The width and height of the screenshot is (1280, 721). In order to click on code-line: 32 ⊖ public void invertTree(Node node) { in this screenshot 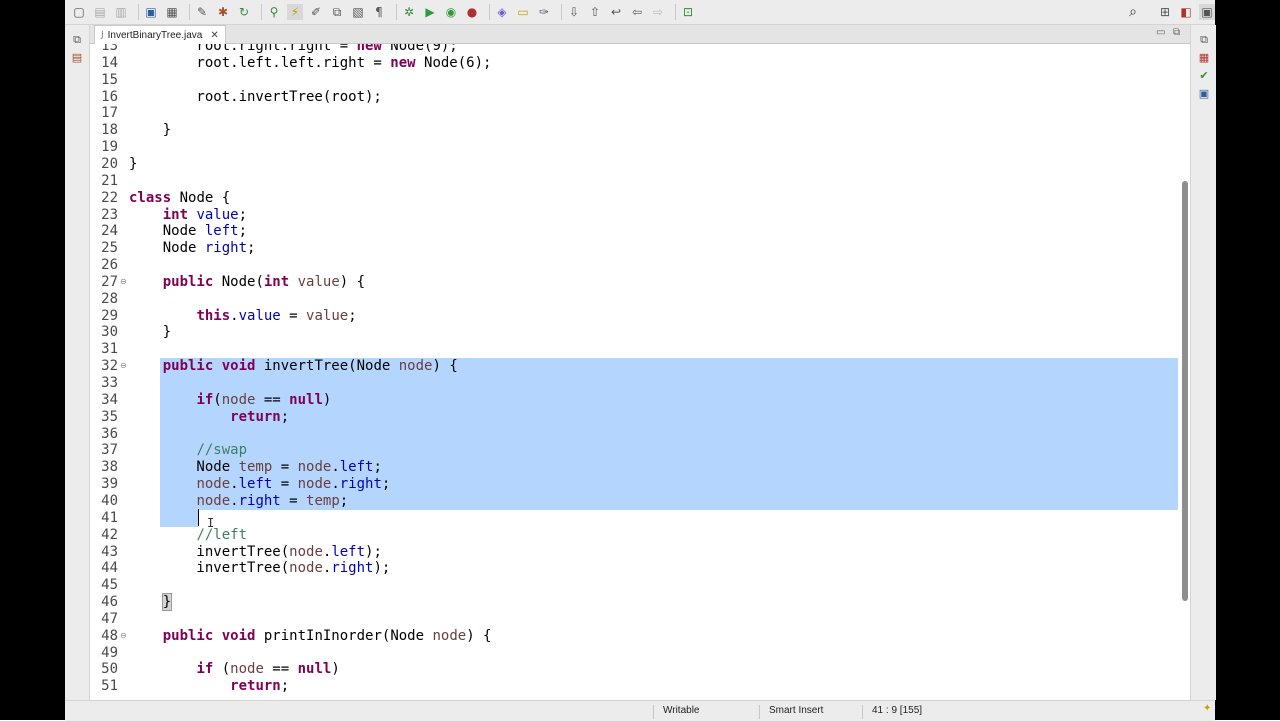, I will do `click(634, 367)`.